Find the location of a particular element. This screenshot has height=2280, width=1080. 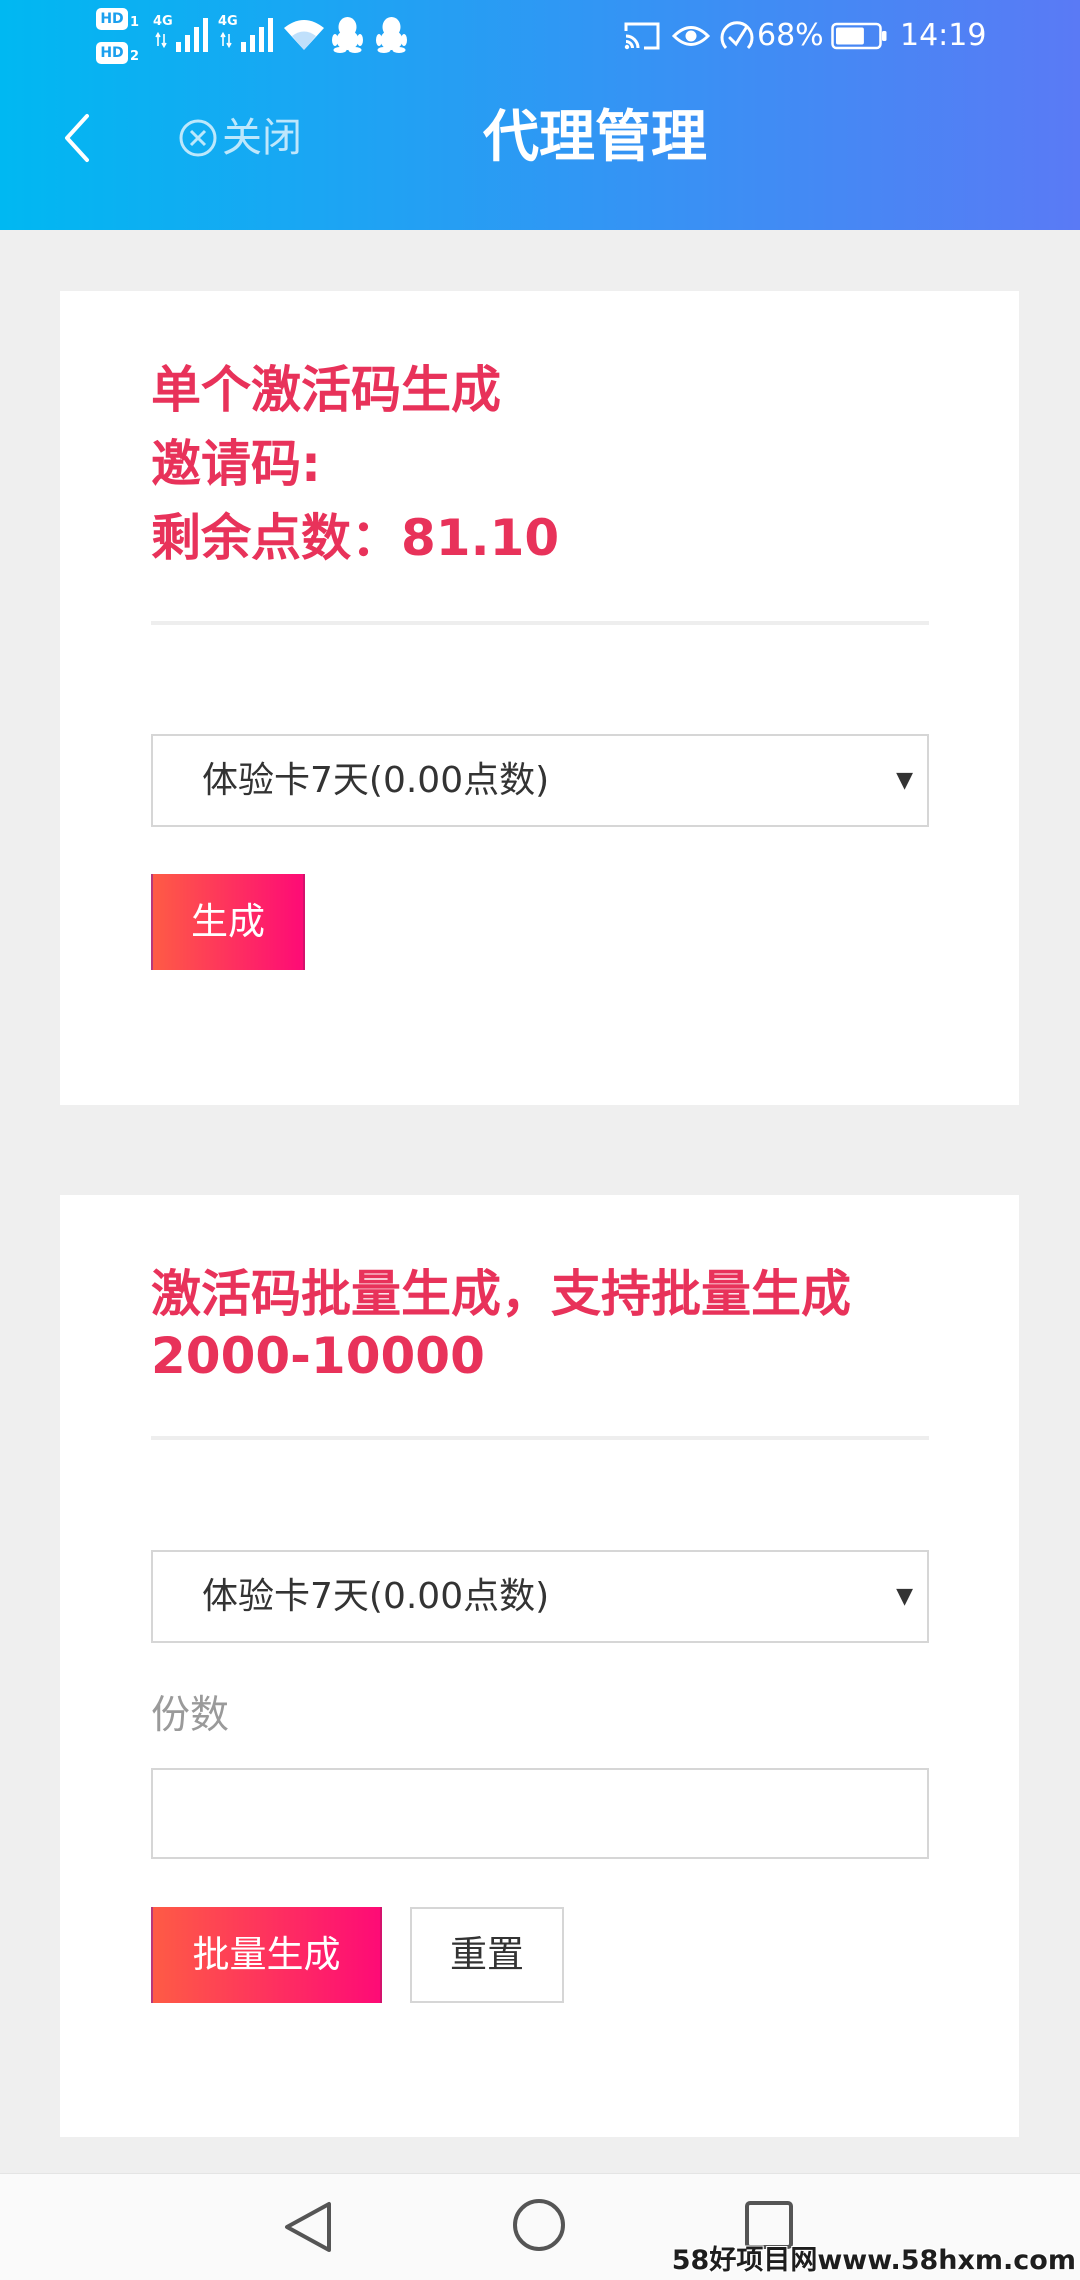

sim1-hd-badge: HD 1 is located at coordinates (121, 20).